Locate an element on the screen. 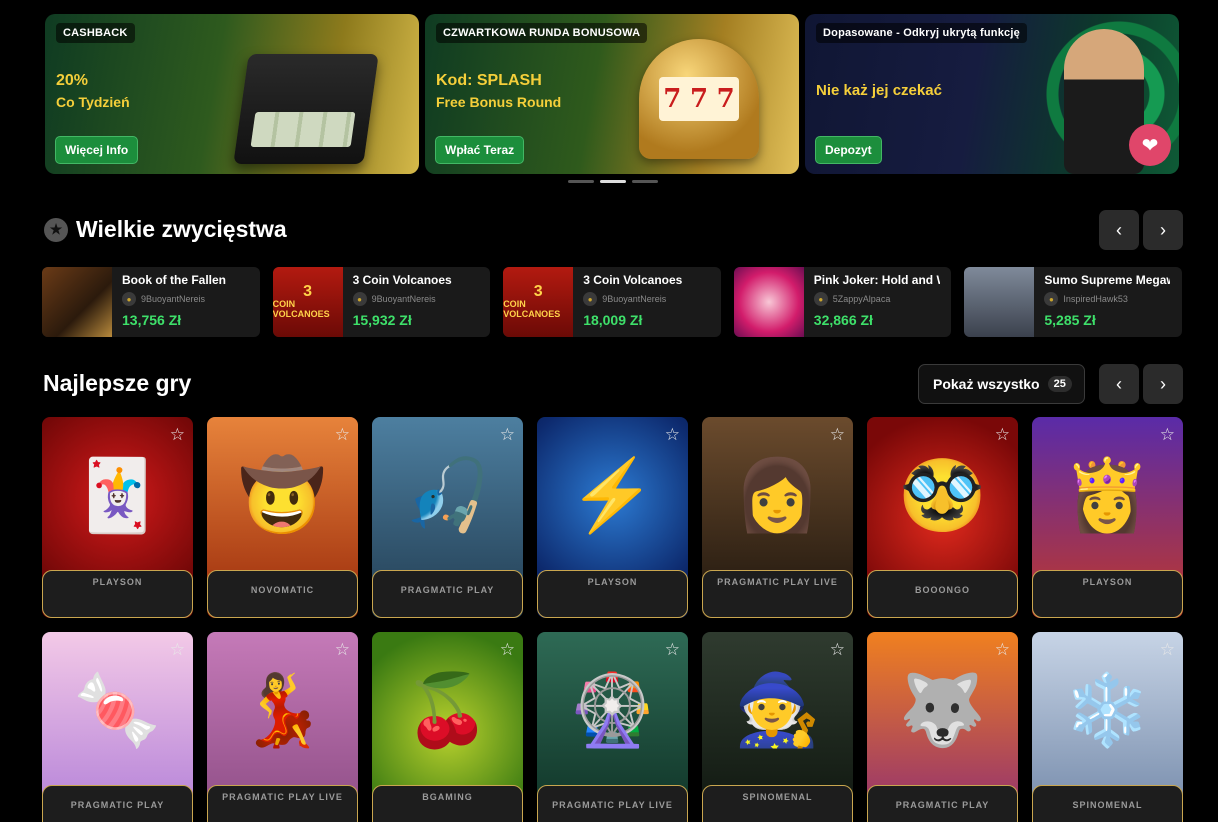 This screenshot has width=1218, height=822. win-user: 5ZappyAlpaca is located at coordinates (861, 299).